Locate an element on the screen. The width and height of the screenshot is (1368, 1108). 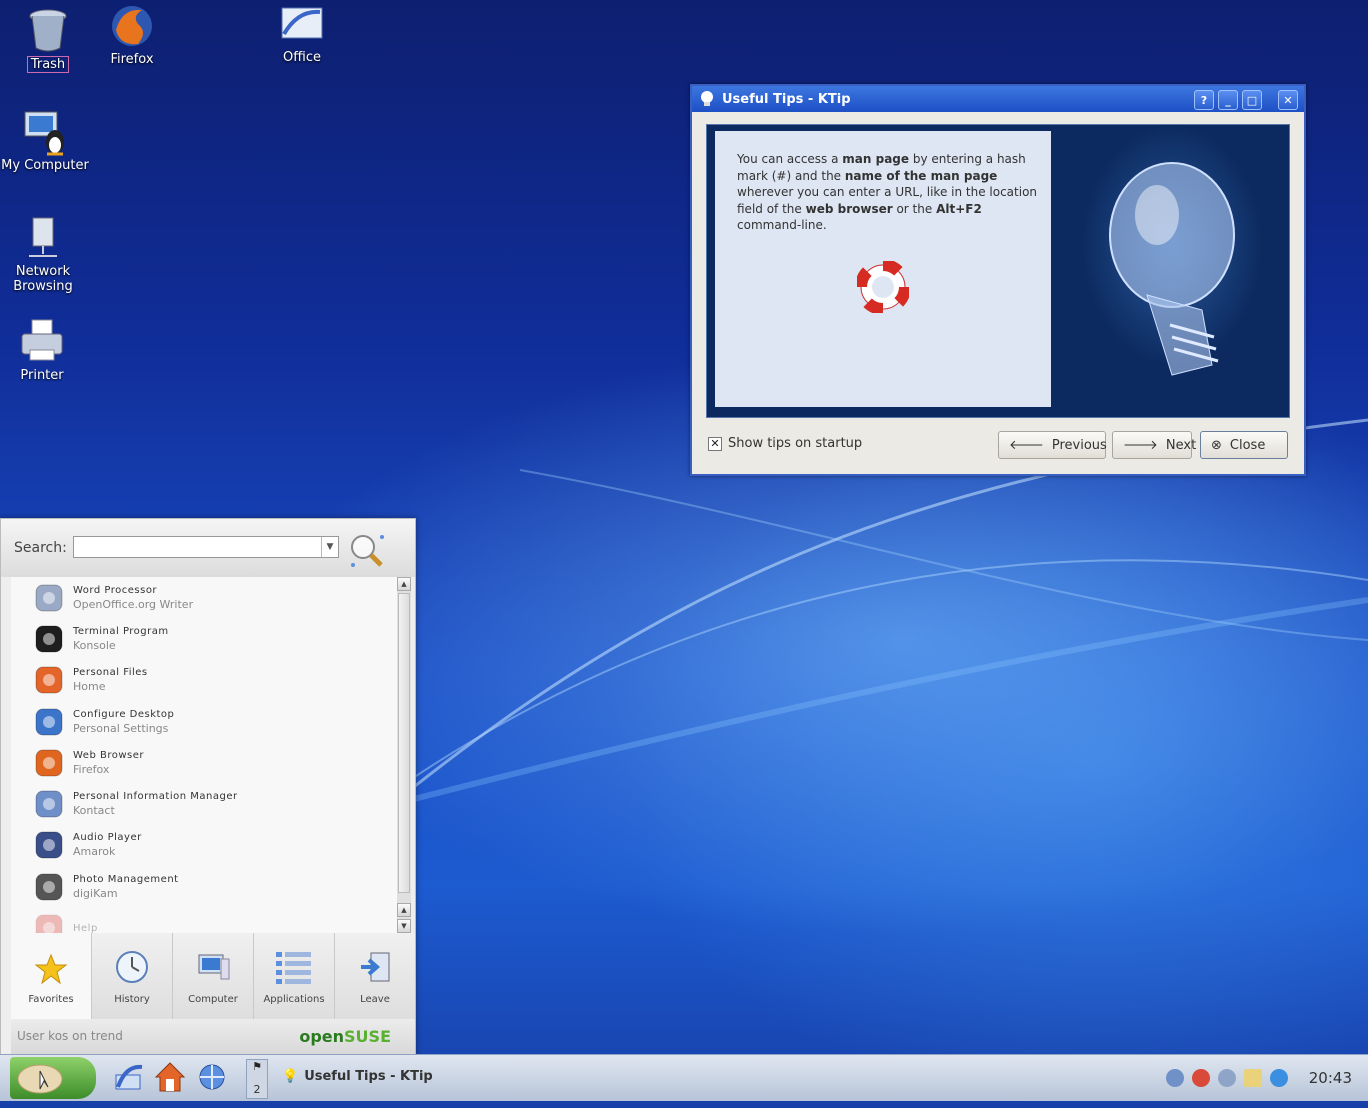
word-processor-icon is located at coordinates (49, 598).